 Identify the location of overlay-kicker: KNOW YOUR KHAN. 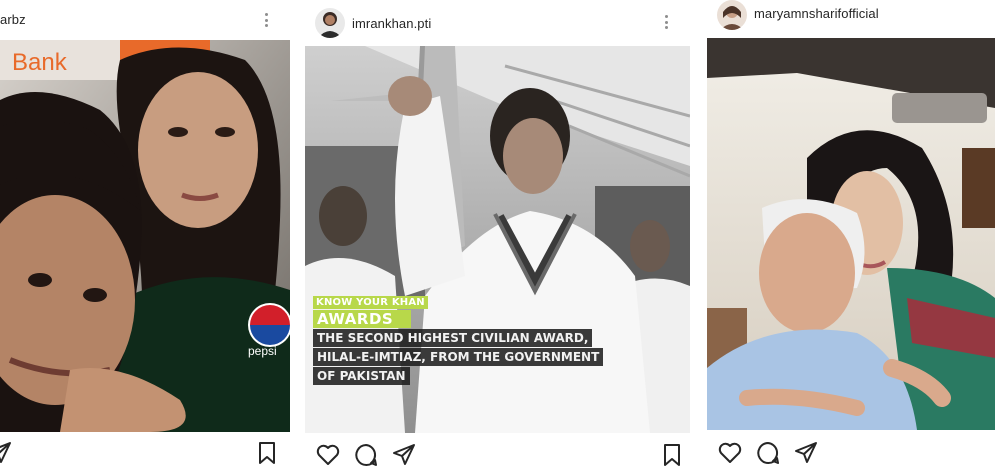
(370, 302).